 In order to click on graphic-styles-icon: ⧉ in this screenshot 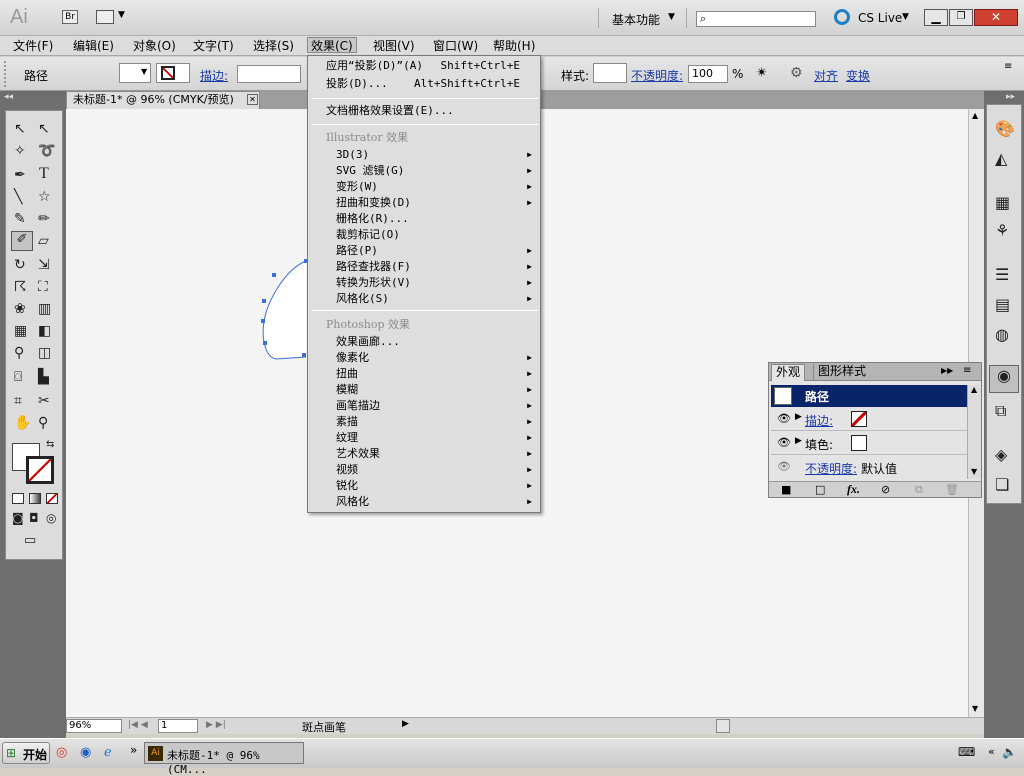, I will do `click(1000, 411)`.